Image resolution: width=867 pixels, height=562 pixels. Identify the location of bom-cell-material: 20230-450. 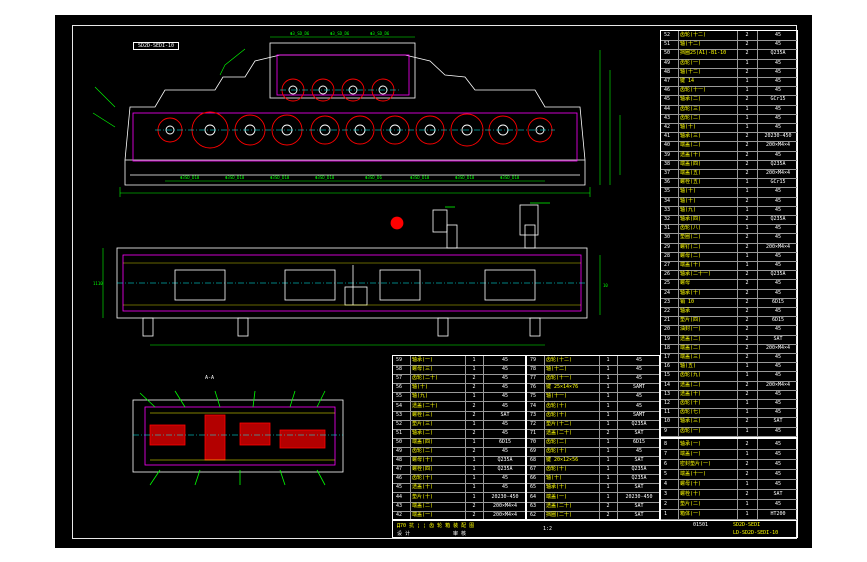
(639, 496).